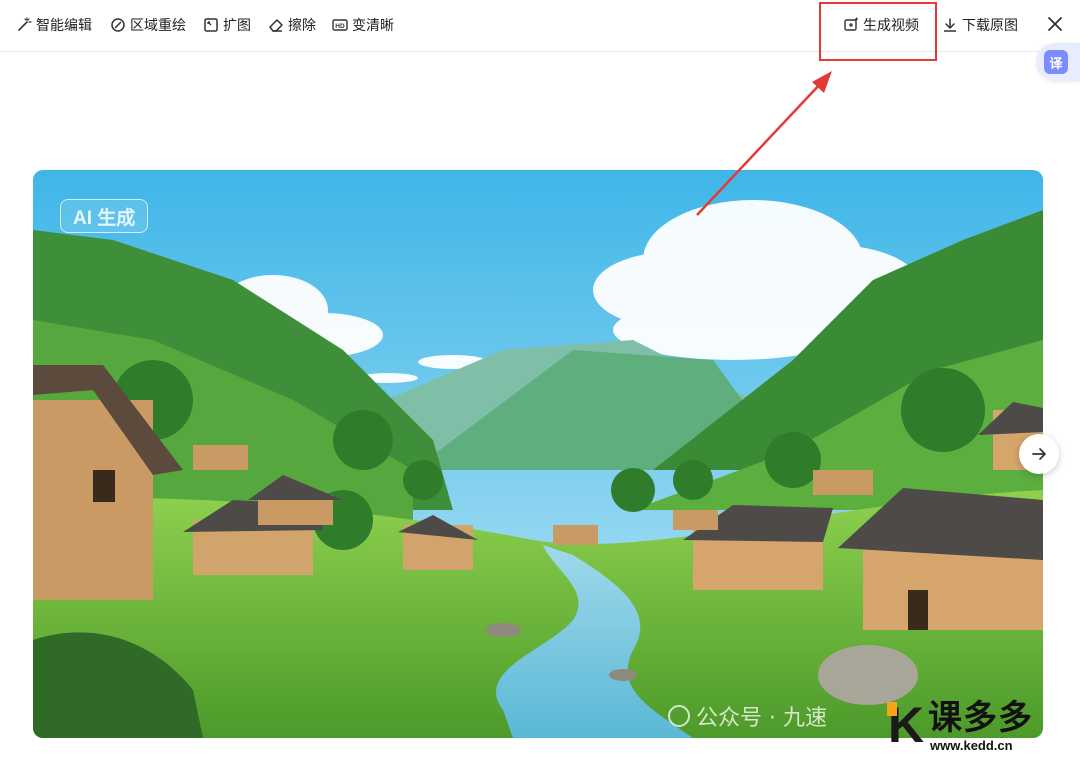 The height and width of the screenshot is (759, 1080). What do you see at coordinates (25, 24) in the screenshot?
I see `magic-wand-icon` at bounding box center [25, 24].